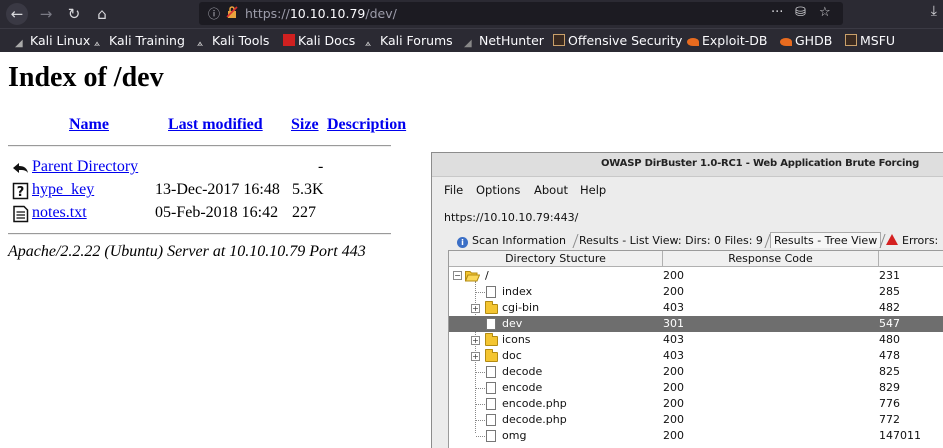 This screenshot has height=448, width=943. I want to click on parent-directory-link: Parent Directory, so click(85, 167).